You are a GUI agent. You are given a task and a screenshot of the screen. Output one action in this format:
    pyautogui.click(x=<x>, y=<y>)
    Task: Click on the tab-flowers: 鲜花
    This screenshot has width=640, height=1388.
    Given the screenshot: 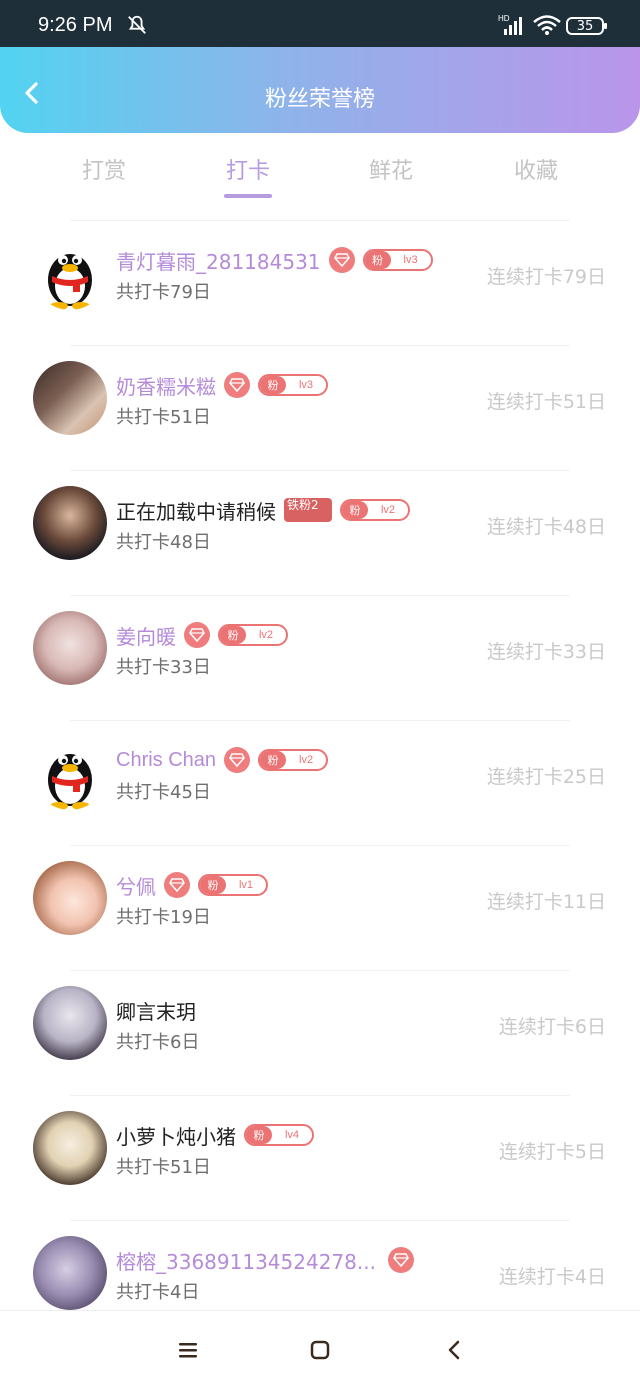 What is the action you would take?
    pyautogui.click(x=391, y=169)
    